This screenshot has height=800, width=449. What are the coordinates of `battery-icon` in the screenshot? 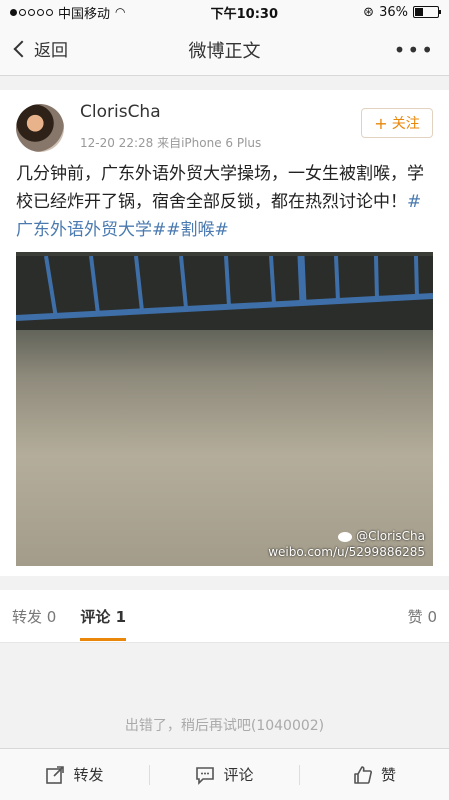 It's located at (426, 12).